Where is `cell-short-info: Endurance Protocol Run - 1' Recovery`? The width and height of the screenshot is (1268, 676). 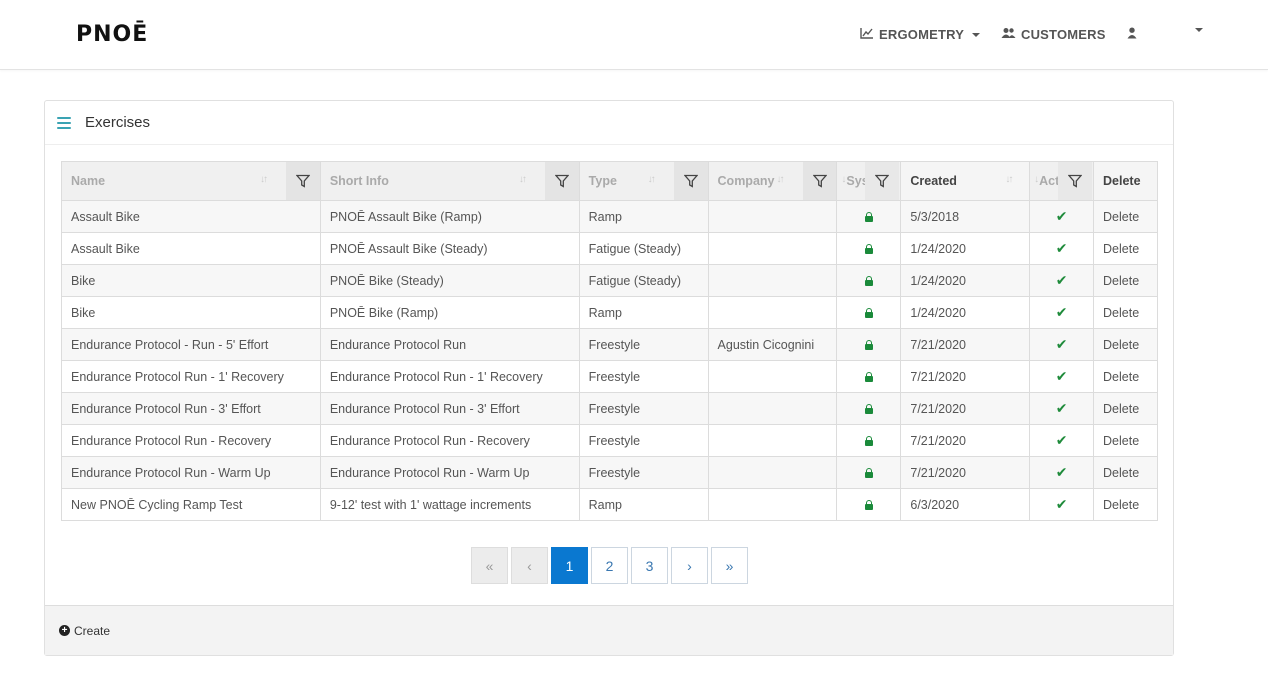
cell-short-info: Endurance Protocol Run - 1' Recovery is located at coordinates (449, 376).